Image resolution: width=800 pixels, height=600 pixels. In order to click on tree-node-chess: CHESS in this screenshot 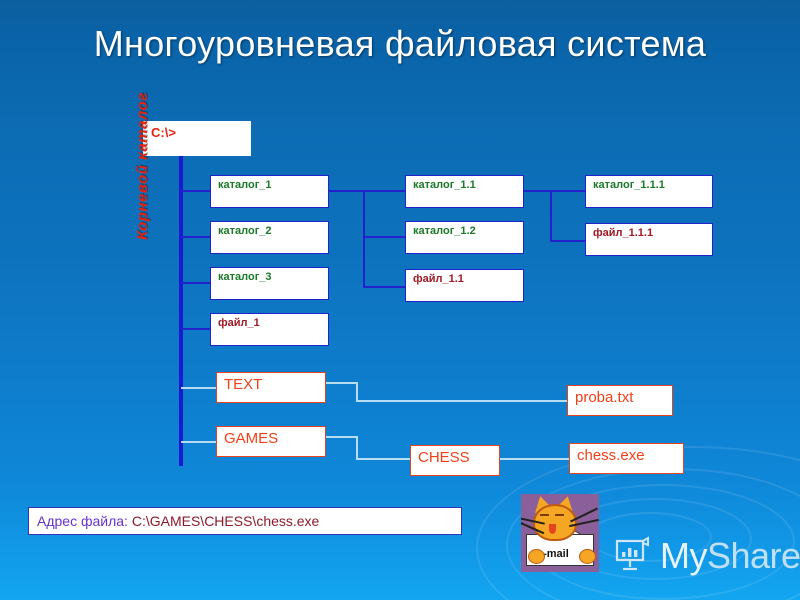, I will do `click(455, 460)`.